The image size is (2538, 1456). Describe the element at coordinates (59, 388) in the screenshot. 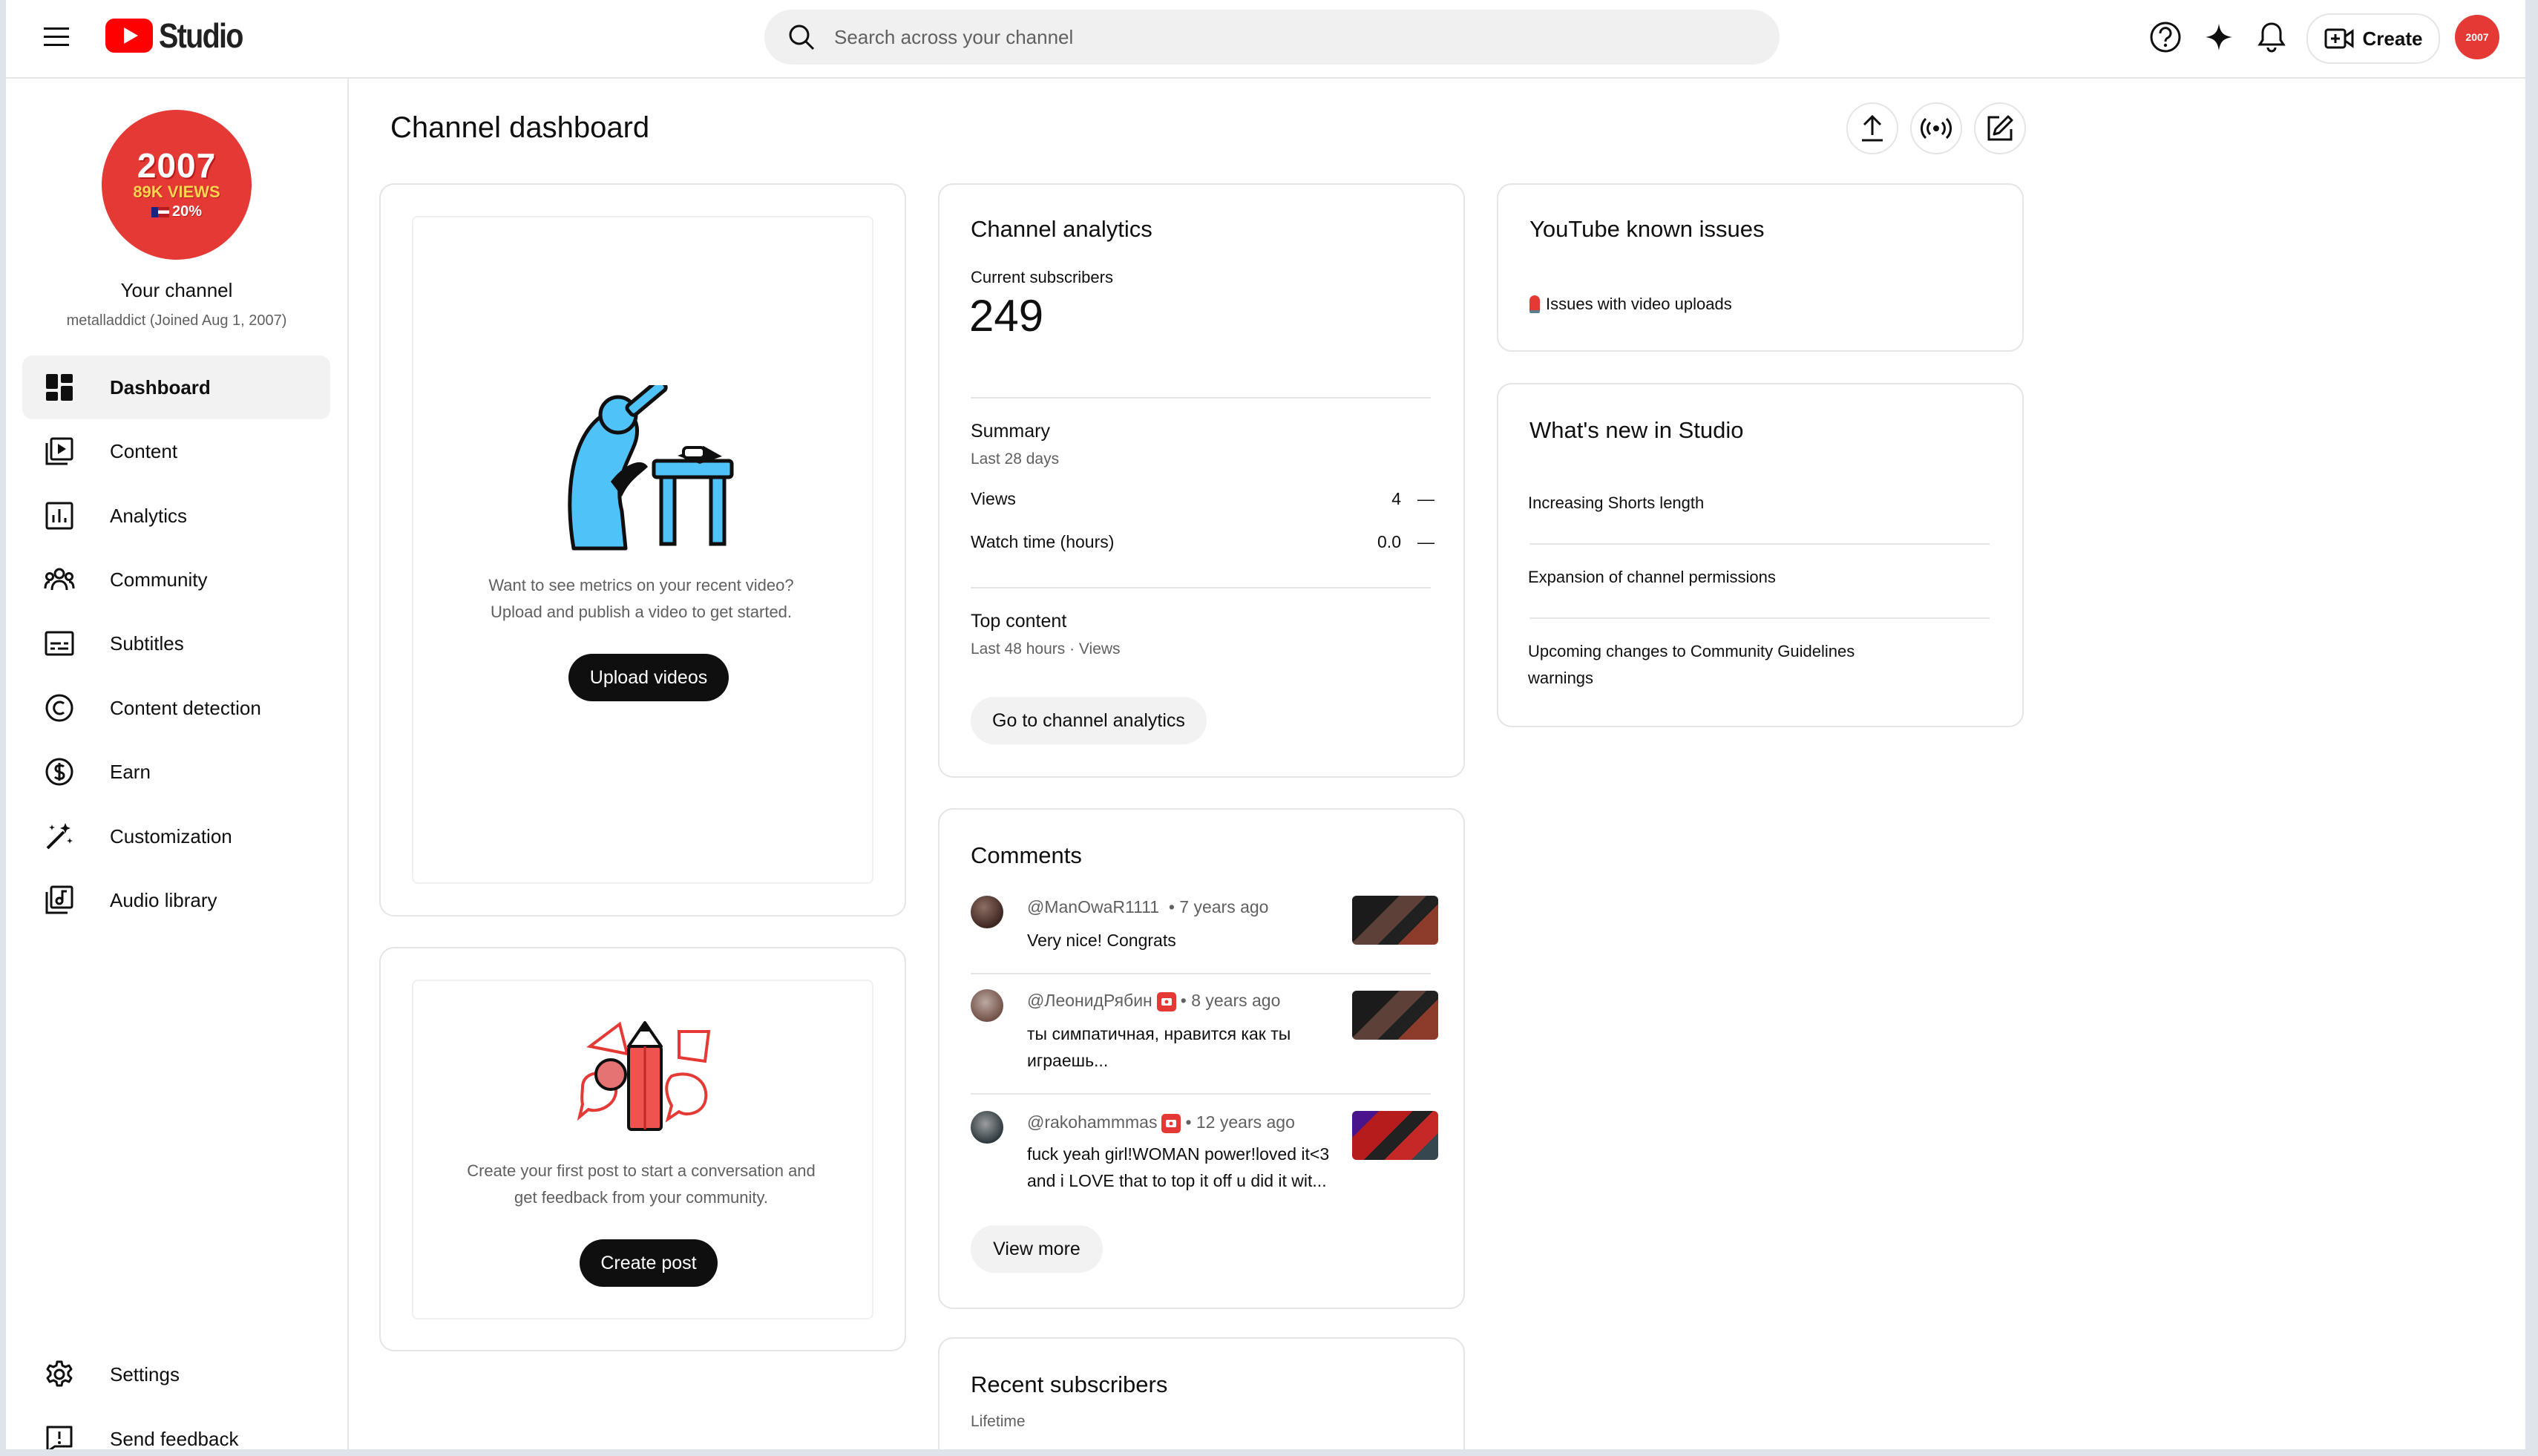

I see `dashboard-icon` at that location.